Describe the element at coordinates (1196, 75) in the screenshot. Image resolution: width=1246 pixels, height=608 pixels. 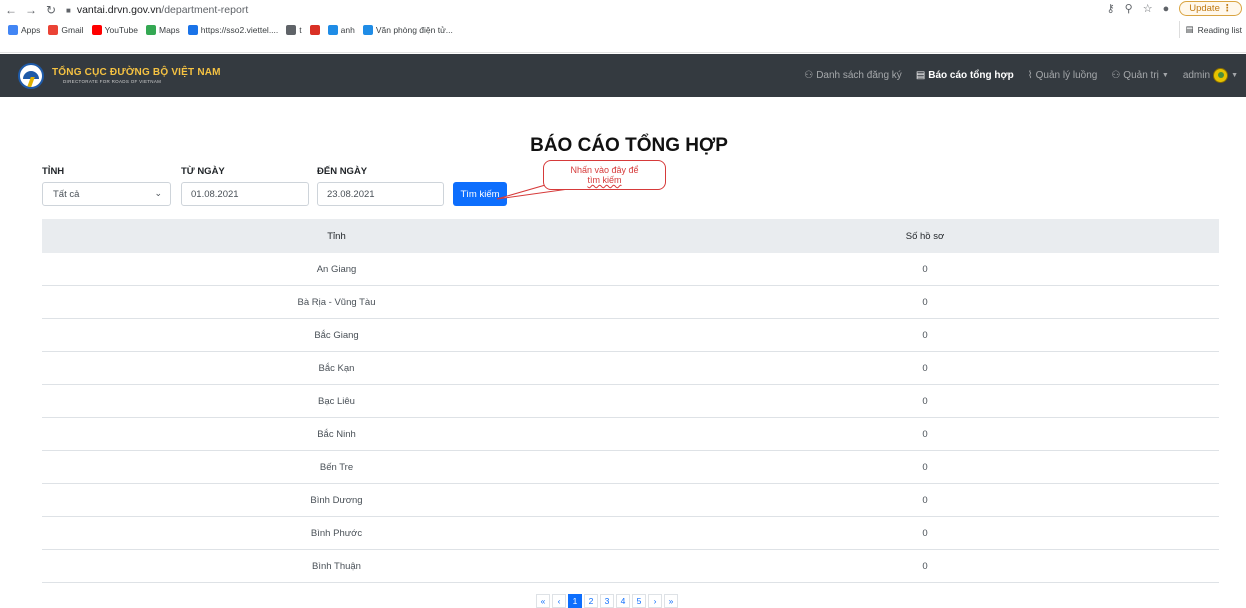
I see `user-name: admin` at that location.